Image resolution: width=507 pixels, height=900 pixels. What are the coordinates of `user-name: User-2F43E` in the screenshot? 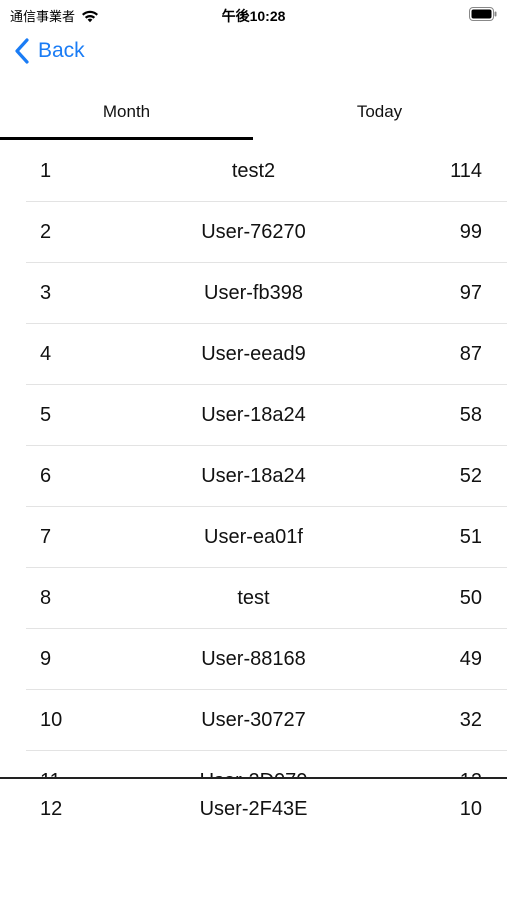 It's located at (253, 809).